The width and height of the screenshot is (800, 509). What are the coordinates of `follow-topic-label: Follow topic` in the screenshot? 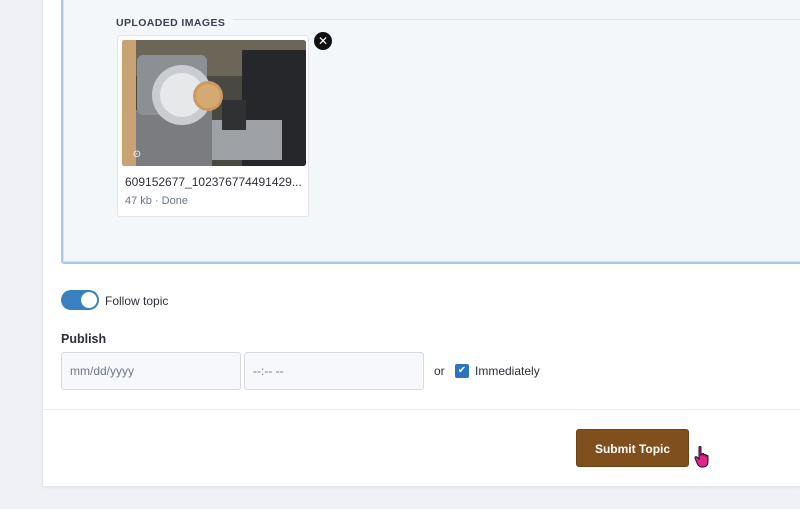 It's located at (137, 301).